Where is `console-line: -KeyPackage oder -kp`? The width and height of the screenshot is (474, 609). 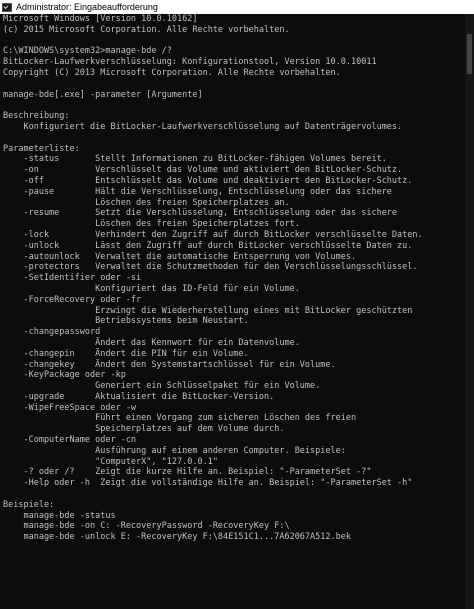 console-line: -KeyPackage oder -kp is located at coordinates (64, 375).